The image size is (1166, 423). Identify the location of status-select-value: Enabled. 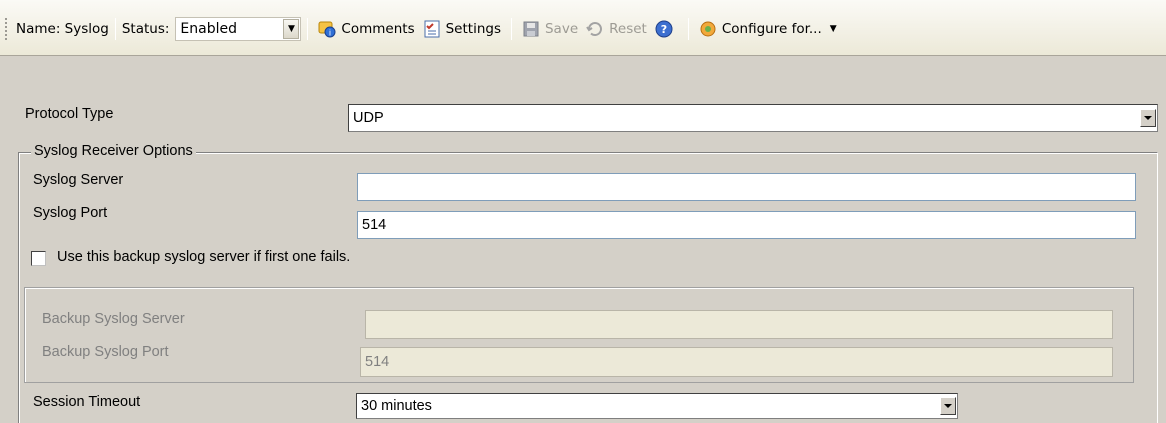
(208, 29).